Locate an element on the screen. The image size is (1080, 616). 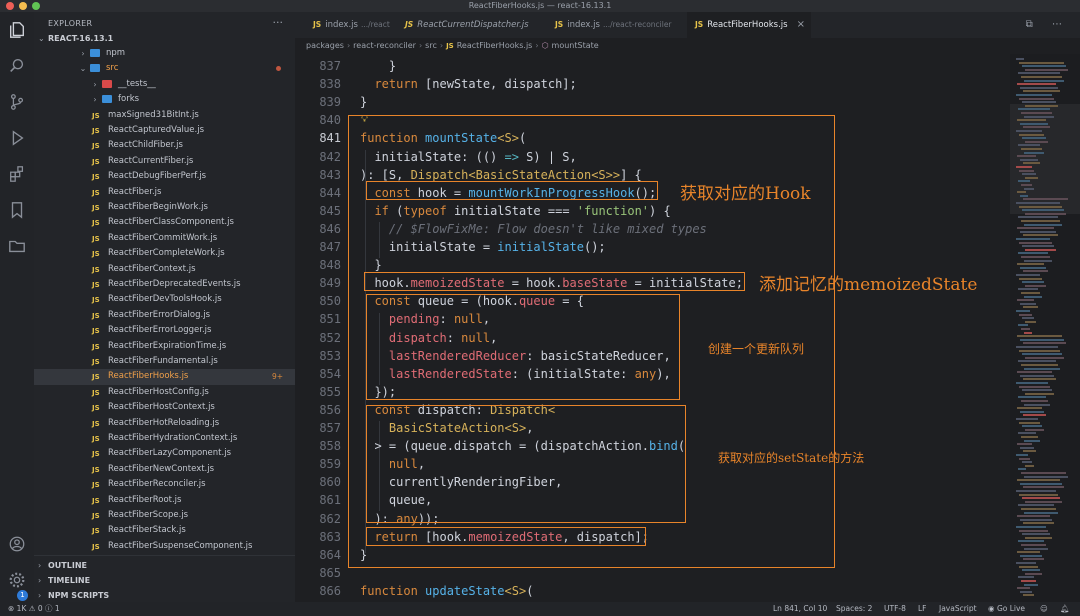
encoding-setting: UTF-8 is located at coordinates (895, 609).